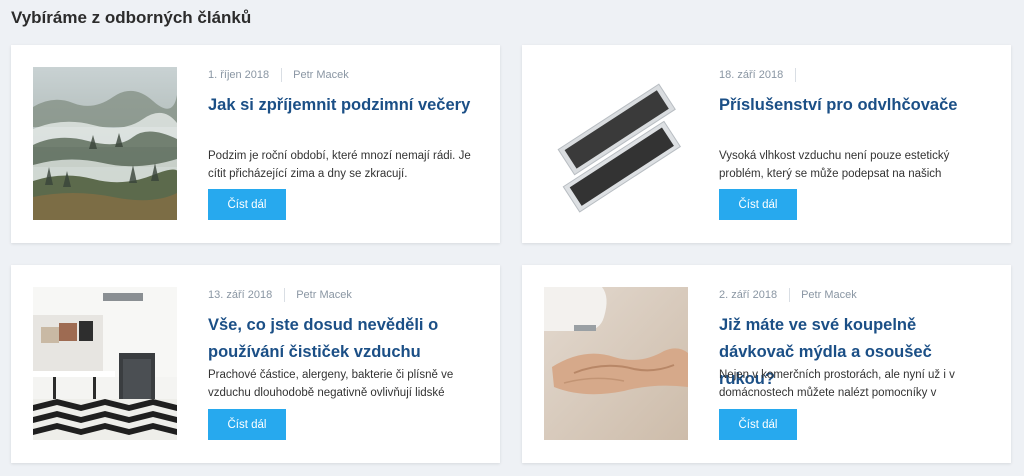 This screenshot has height=476, width=1024. I want to click on article-meta: 2. září 2018 Petr Macek, so click(788, 295).